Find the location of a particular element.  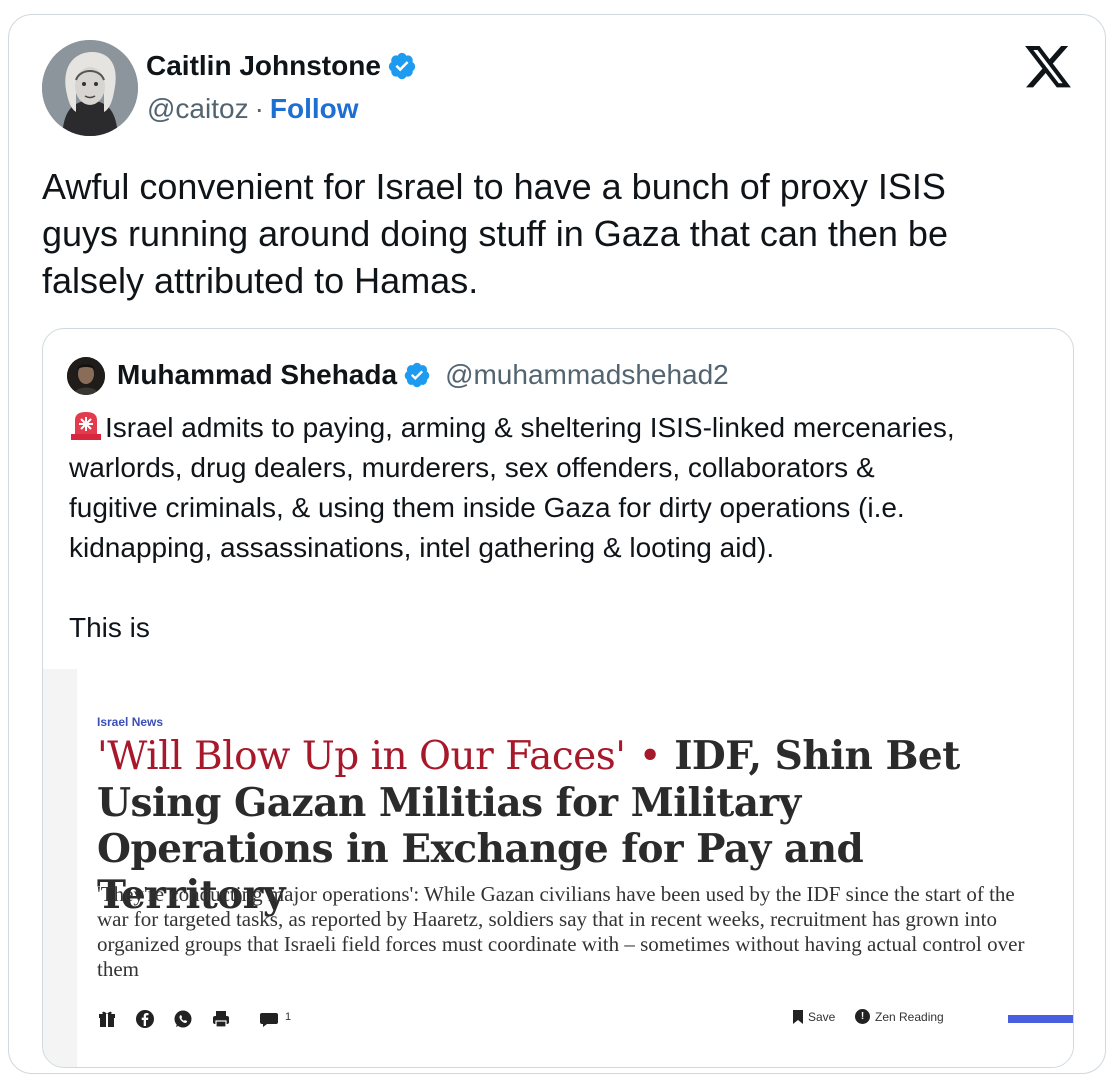

bookmark-icon is located at coordinates (798, 1017).